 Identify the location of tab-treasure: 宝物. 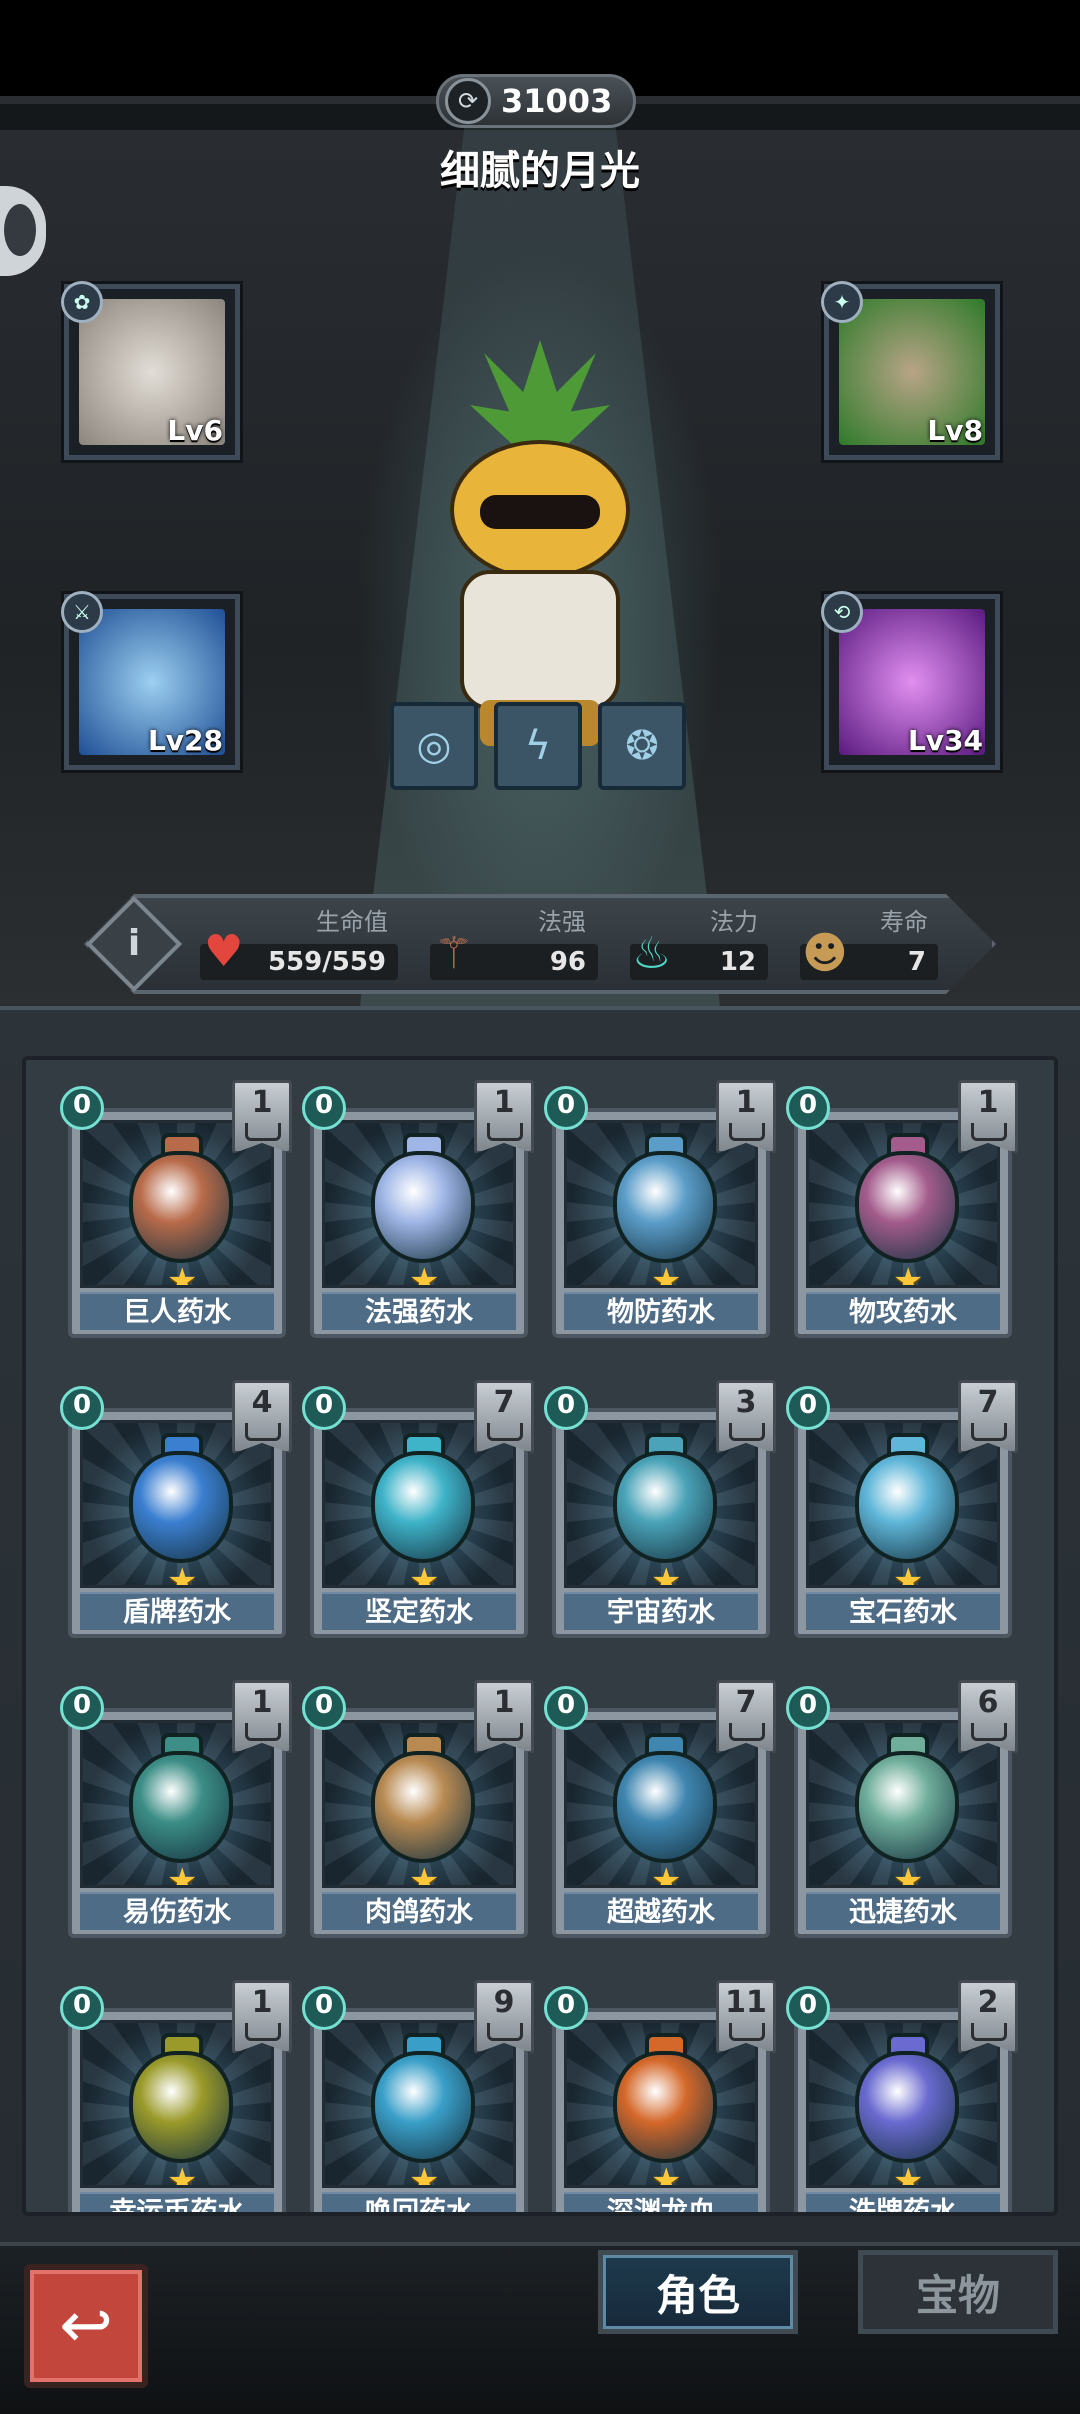
(958, 2292).